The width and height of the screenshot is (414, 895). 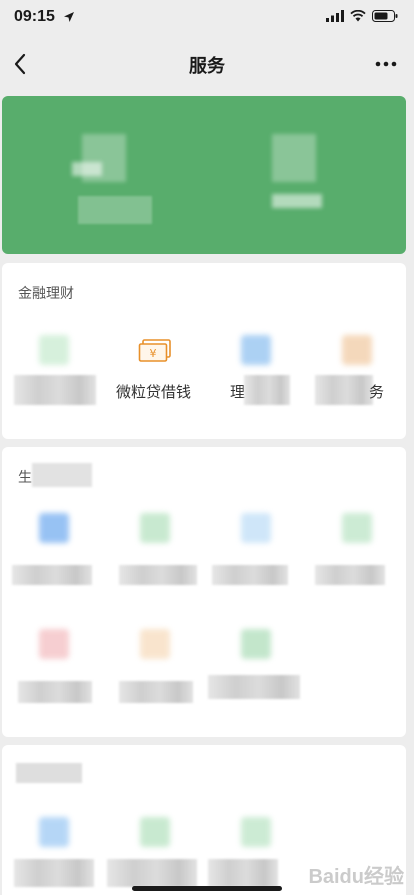 I want to click on wallet-card-icon, so click(x=294, y=158).